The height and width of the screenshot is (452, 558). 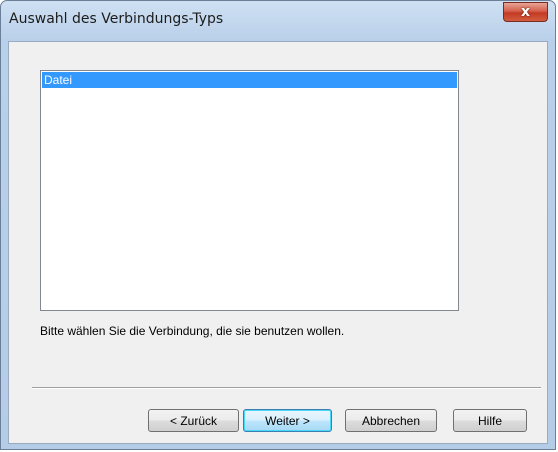 What do you see at coordinates (391, 420) in the screenshot?
I see `cancel-button: Abbrechen` at bounding box center [391, 420].